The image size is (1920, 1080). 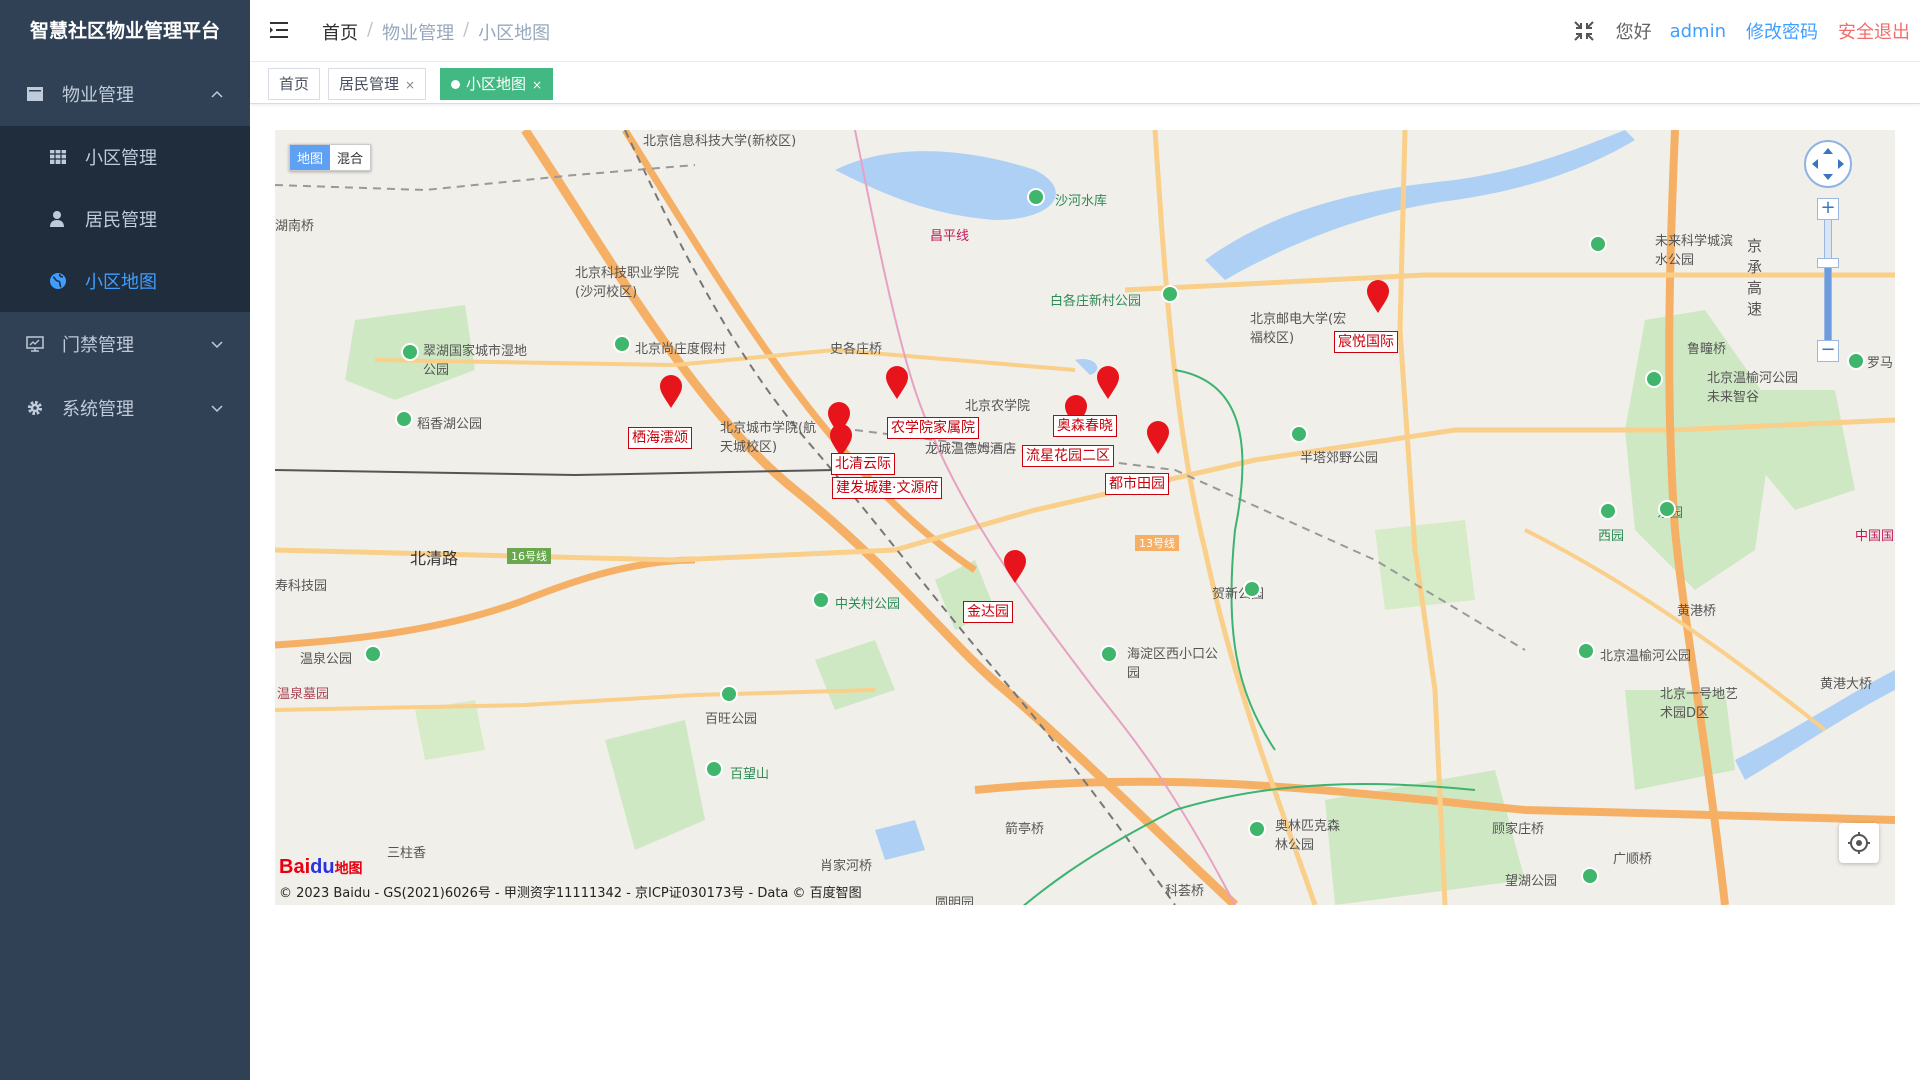 What do you see at coordinates (1874, 31) in the screenshot?
I see `logout-link: 安全退出` at bounding box center [1874, 31].